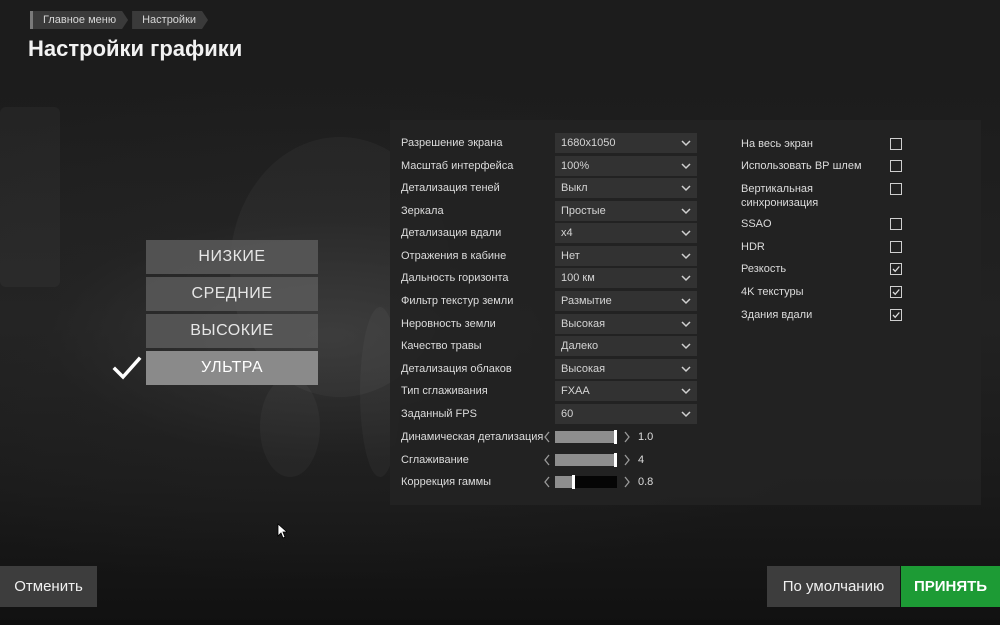 The width and height of the screenshot is (1000, 625). What do you see at coordinates (586, 301) in the screenshot?
I see `select-value: Размытие` at bounding box center [586, 301].